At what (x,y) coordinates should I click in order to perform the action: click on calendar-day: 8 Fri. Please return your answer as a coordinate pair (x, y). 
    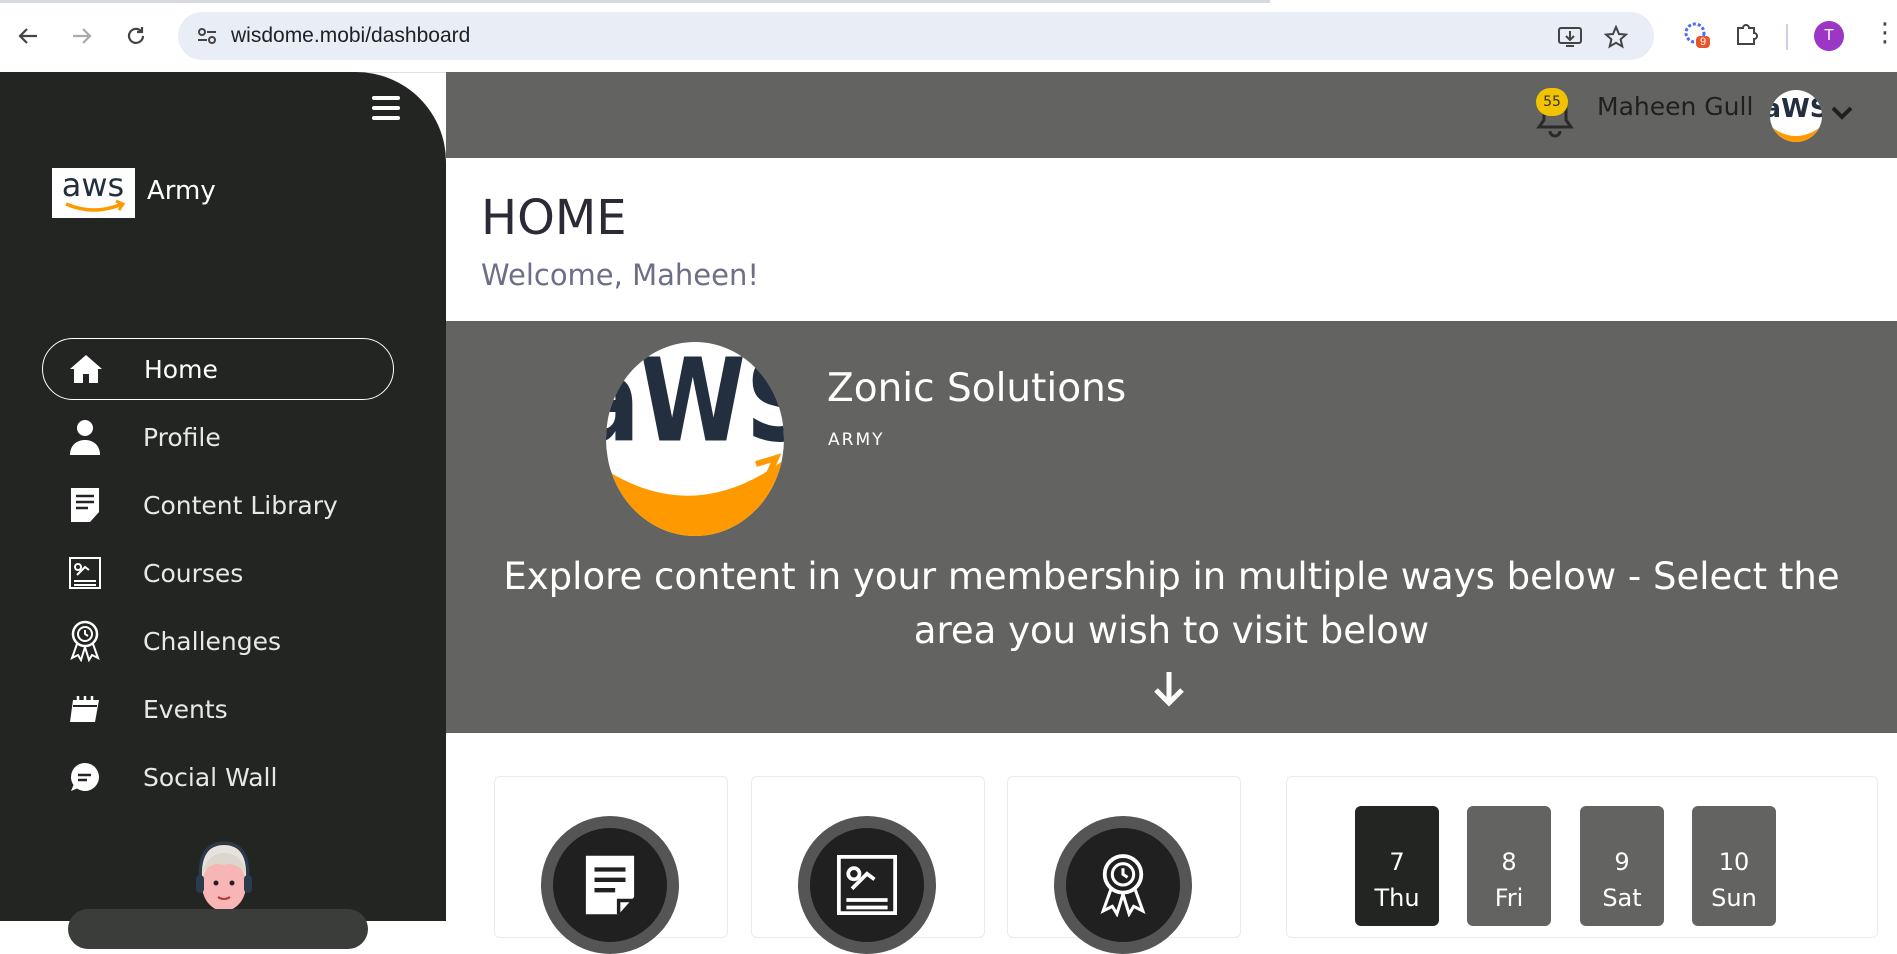
    Looking at the image, I should click on (1509, 866).